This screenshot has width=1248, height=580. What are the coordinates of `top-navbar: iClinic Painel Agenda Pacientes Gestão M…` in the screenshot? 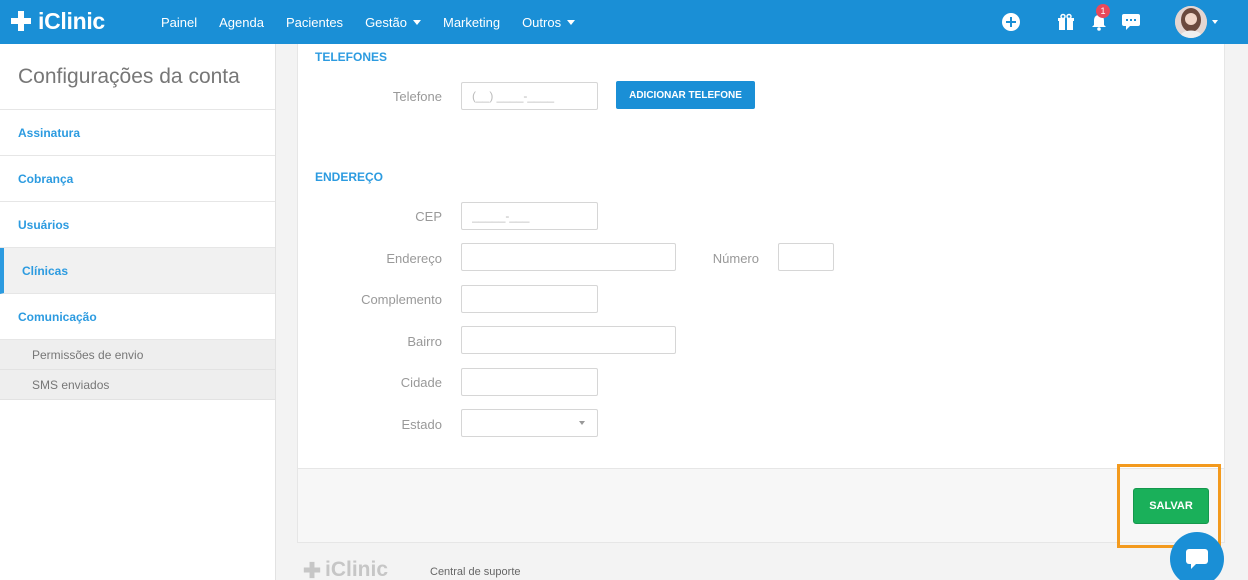 It's located at (624, 22).